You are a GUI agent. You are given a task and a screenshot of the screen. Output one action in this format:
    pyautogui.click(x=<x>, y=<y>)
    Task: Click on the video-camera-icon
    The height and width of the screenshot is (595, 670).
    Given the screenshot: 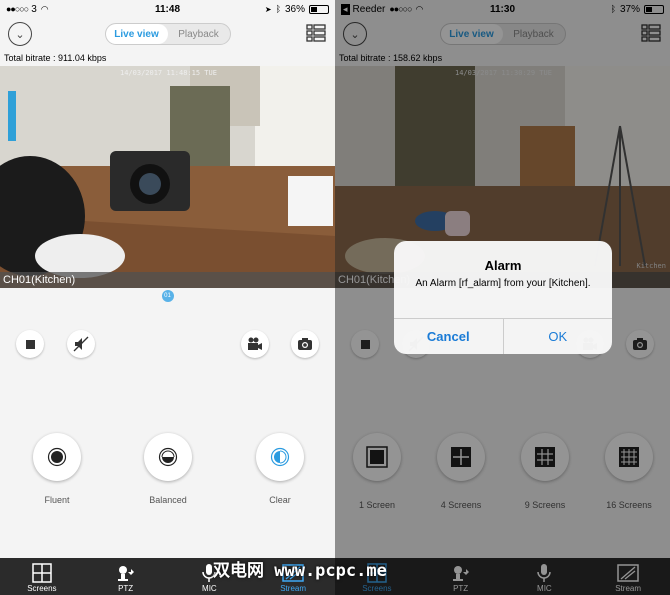 What is the action you would take?
    pyautogui.click(x=255, y=343)
    